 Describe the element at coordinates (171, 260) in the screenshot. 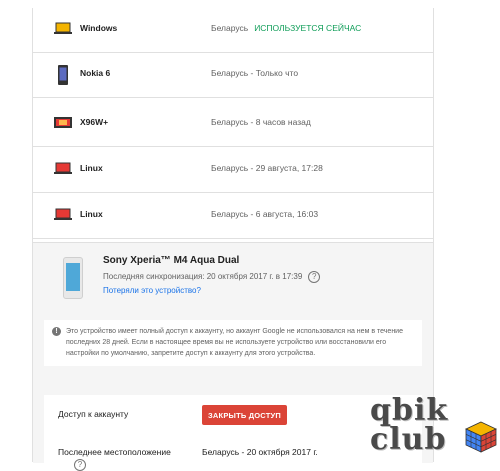

I see `device-title: Sony Xperia™ M4 Aqua Dual` at that location.